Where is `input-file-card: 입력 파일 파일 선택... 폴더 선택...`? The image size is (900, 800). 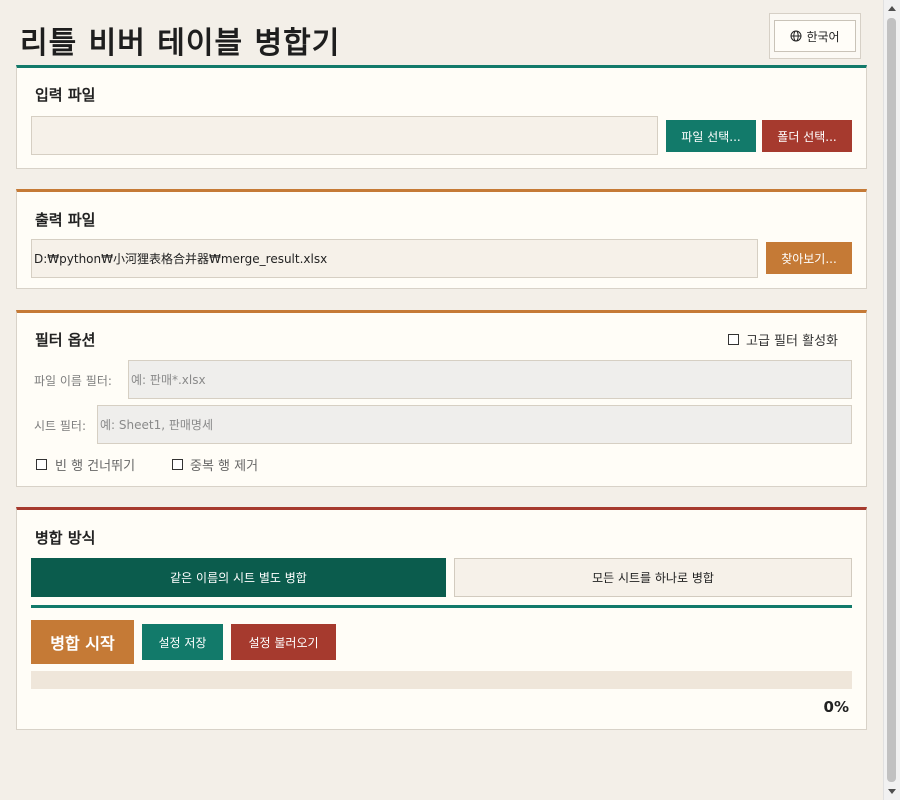
input-file-card: 입력 파일 파일 선택... 폴더 선택... is located at coordinates (441, 117).